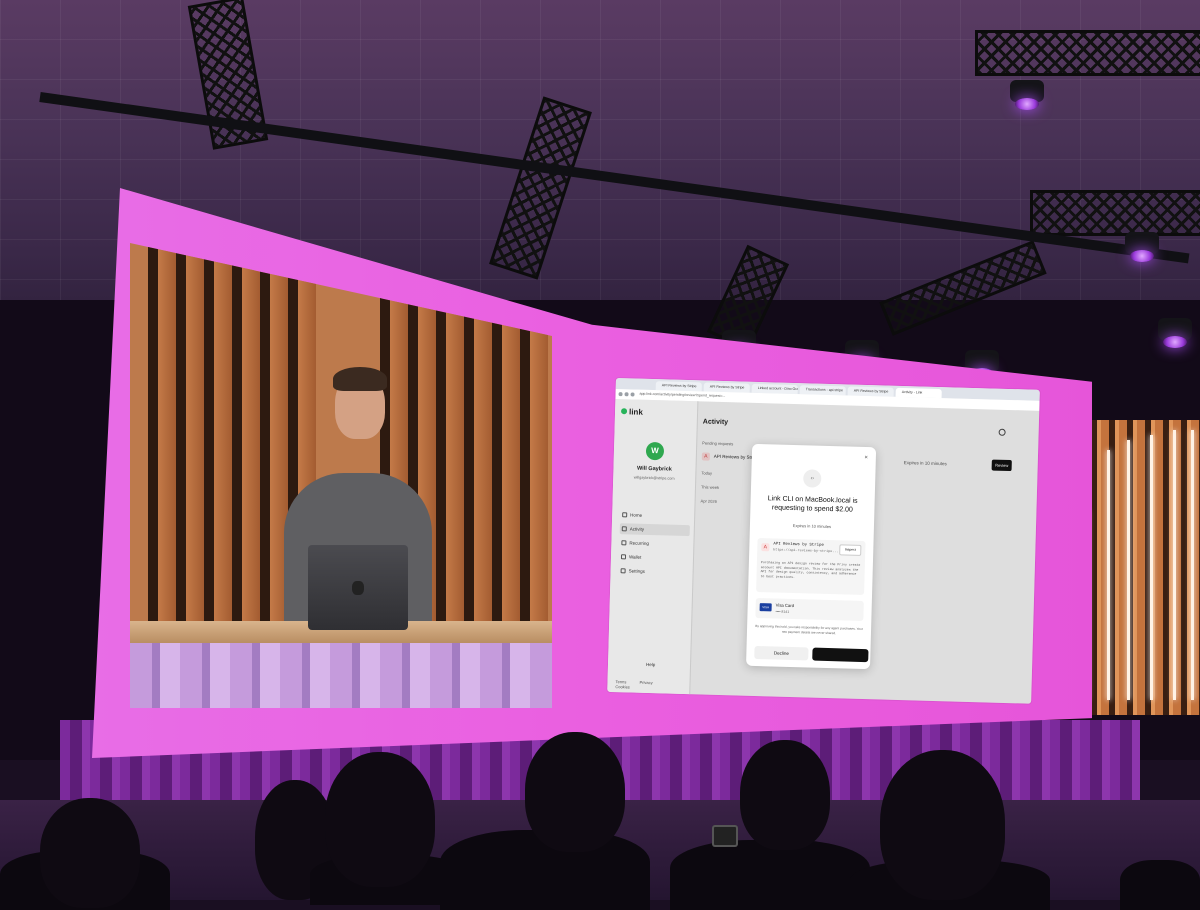  I want to click on sidebar-item-activity: Activity, so click(654, 530).